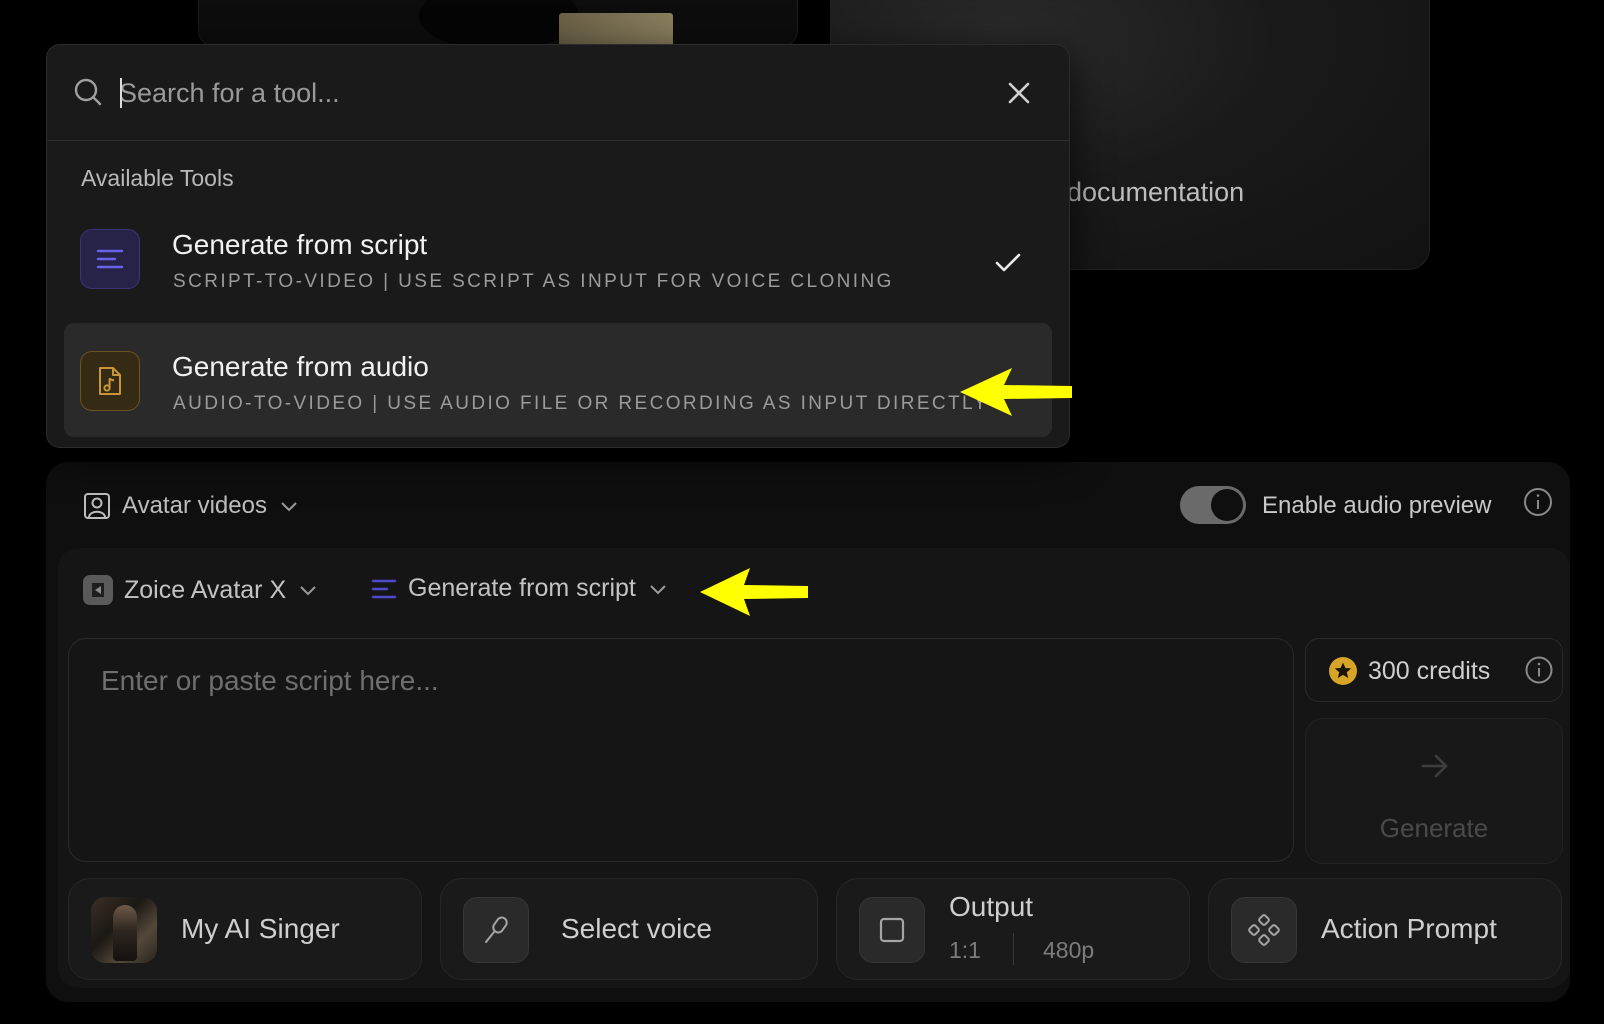 The height and width of the screenshot is (1024, 1604). I want to click on arrow-right-icon, so click(1434, 766).